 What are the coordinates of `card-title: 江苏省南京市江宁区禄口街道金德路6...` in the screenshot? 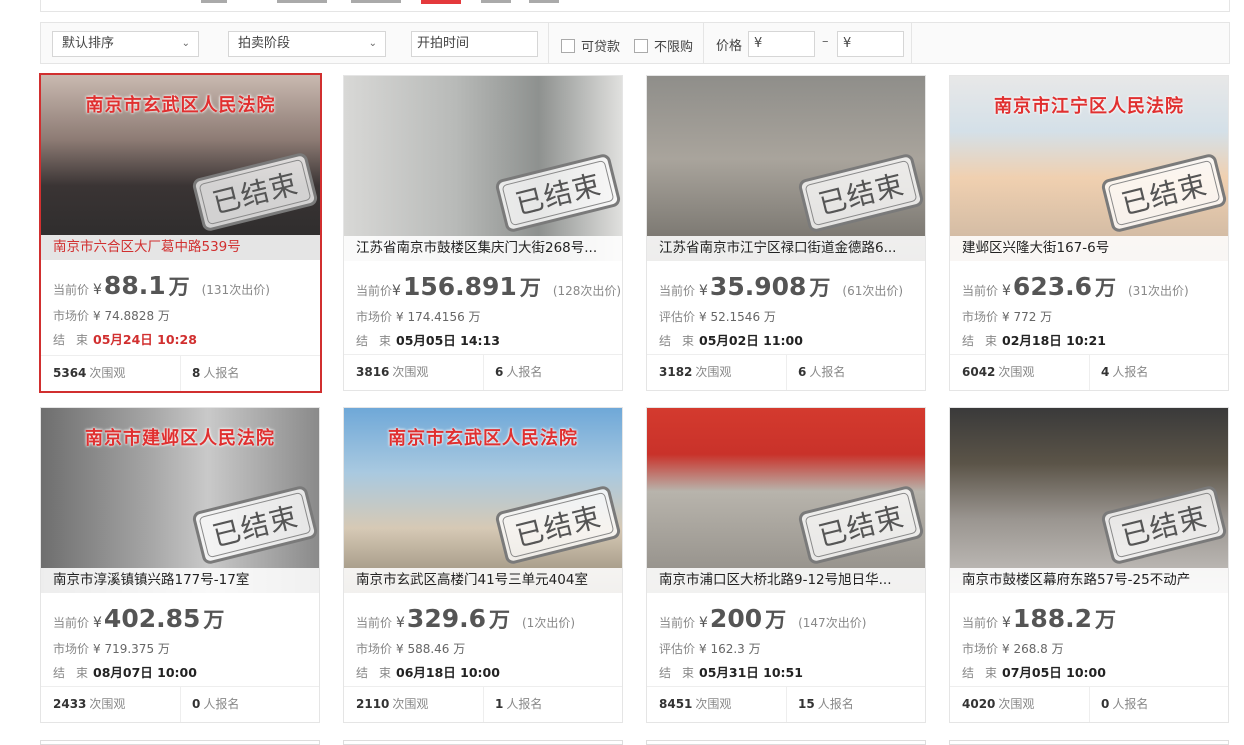 It's located at (786, 248).